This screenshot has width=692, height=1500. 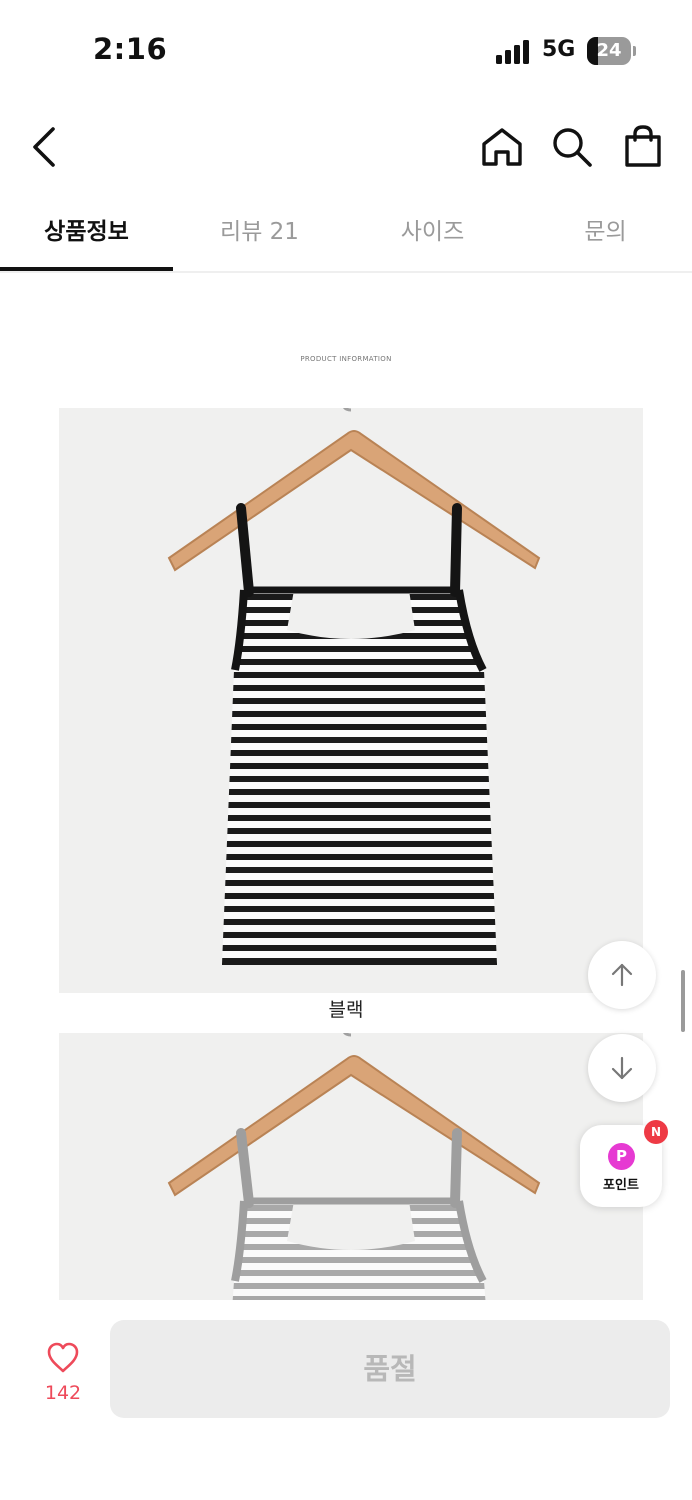 I want to click on battery-icon: 24, so click(x=609, y=51).